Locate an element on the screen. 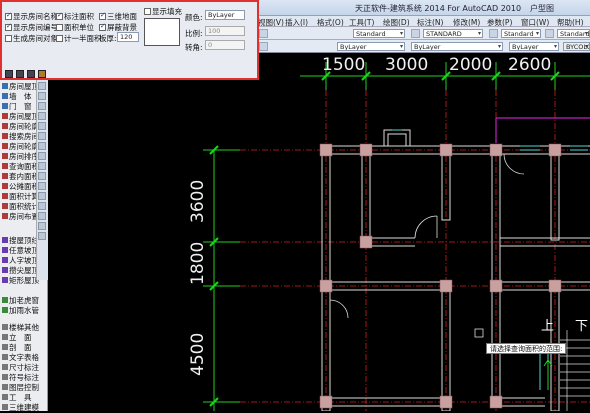 The image size is (590, 413). dim-style-icon is located at coordinates (415, 33).